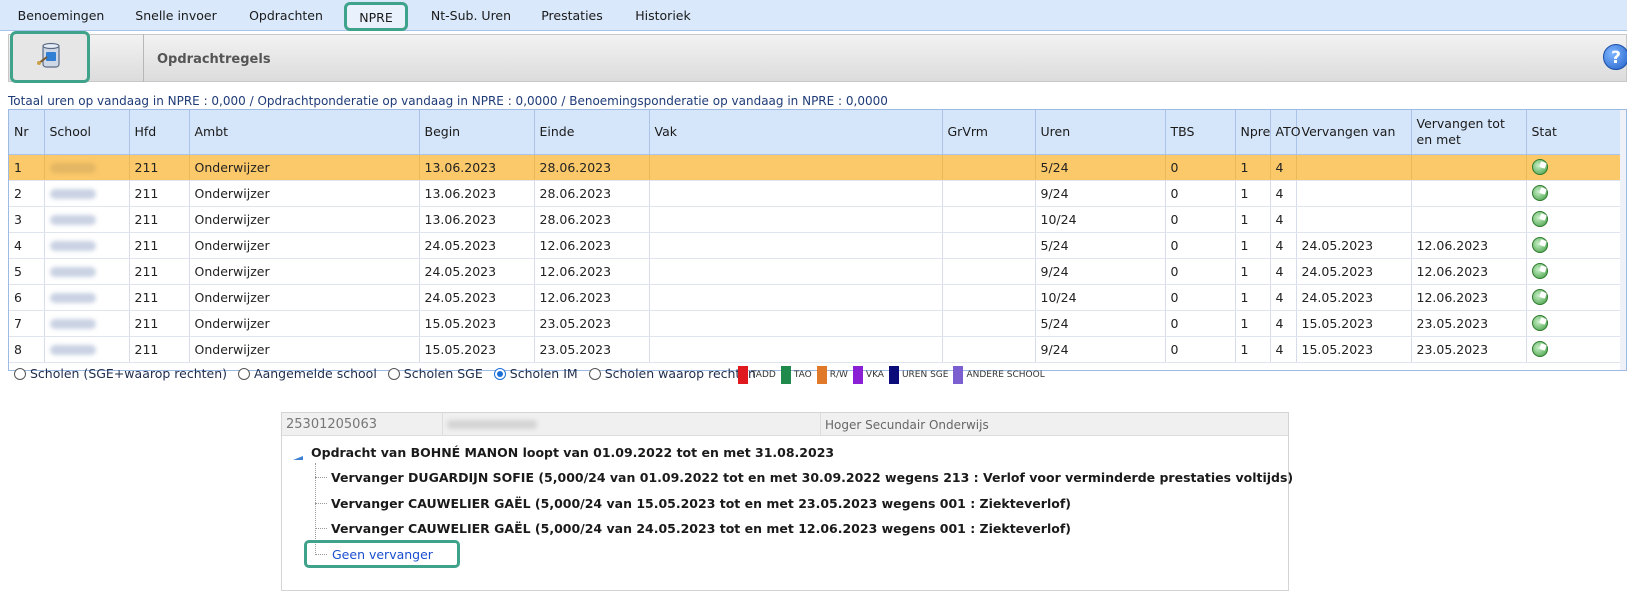 This screenshot has height=591, width=1627. I want to click on help-icon: ?, so click(1615, 57).